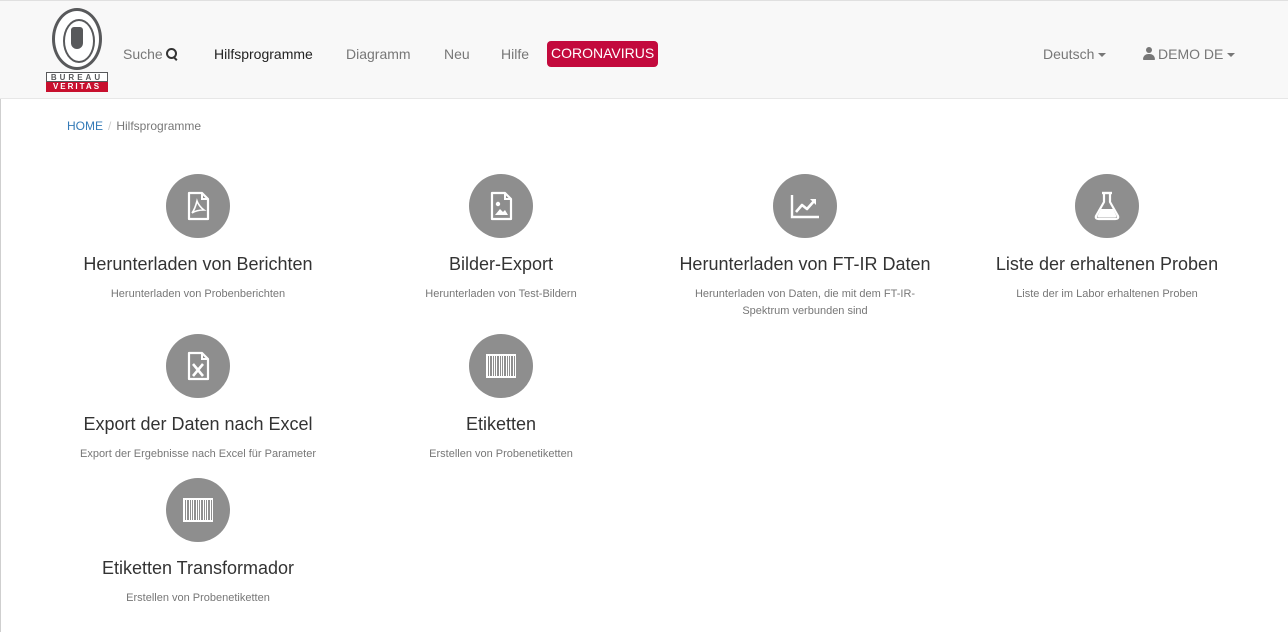 The width and height of the screenshot is (1288, 632). I want to click on tile-title: Liste der erhaltenen Proben, so click(1107, 264).